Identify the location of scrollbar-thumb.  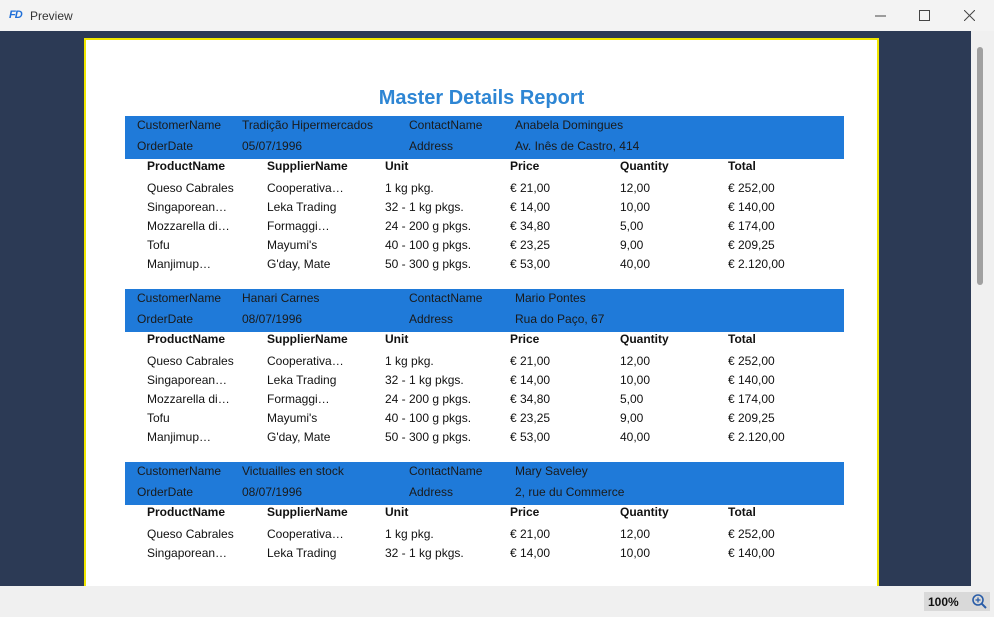
(980, 166).